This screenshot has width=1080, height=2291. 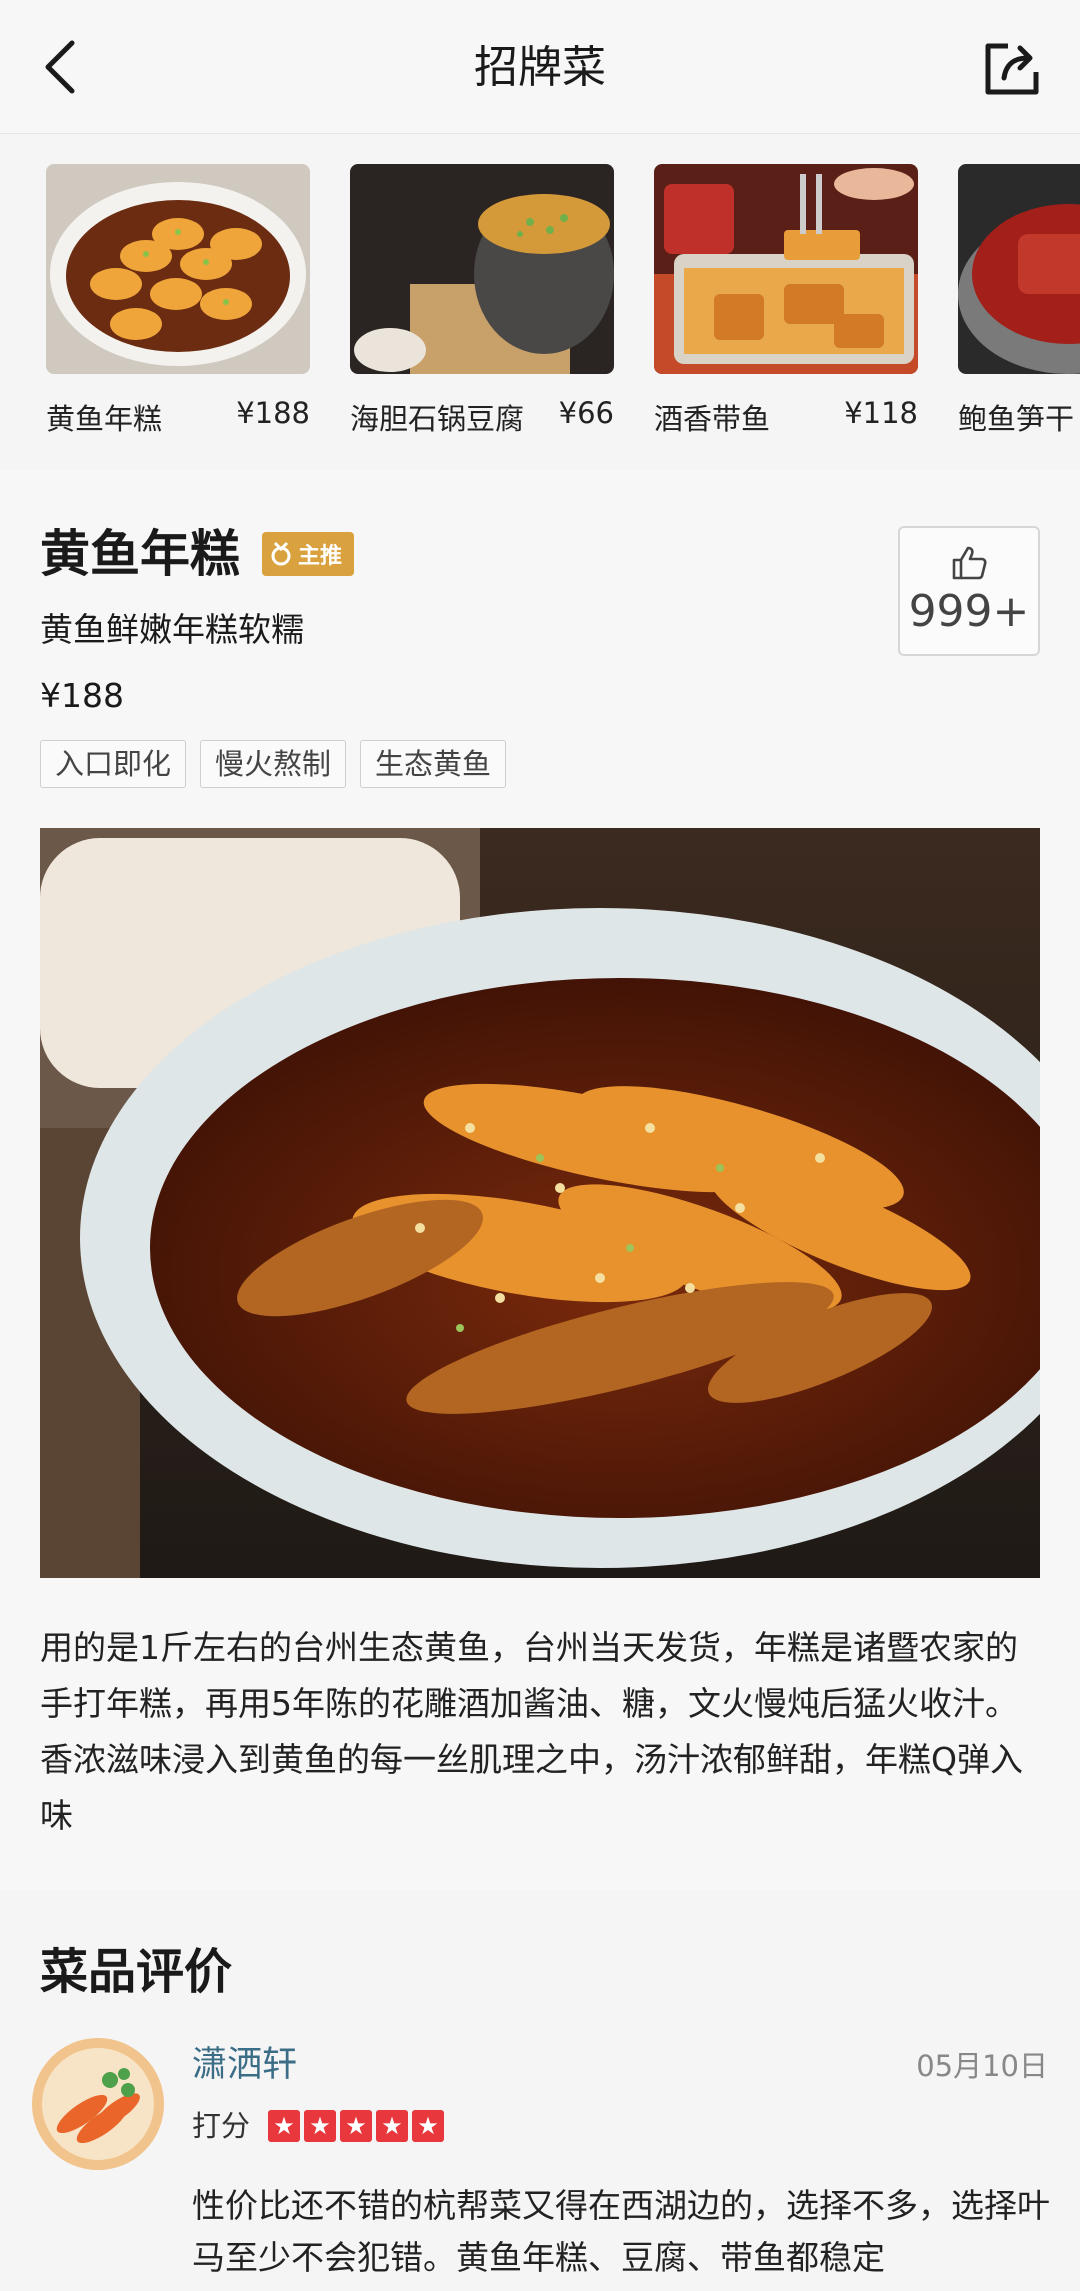 I want to click on share-icon, so click(x=1012, y=69).